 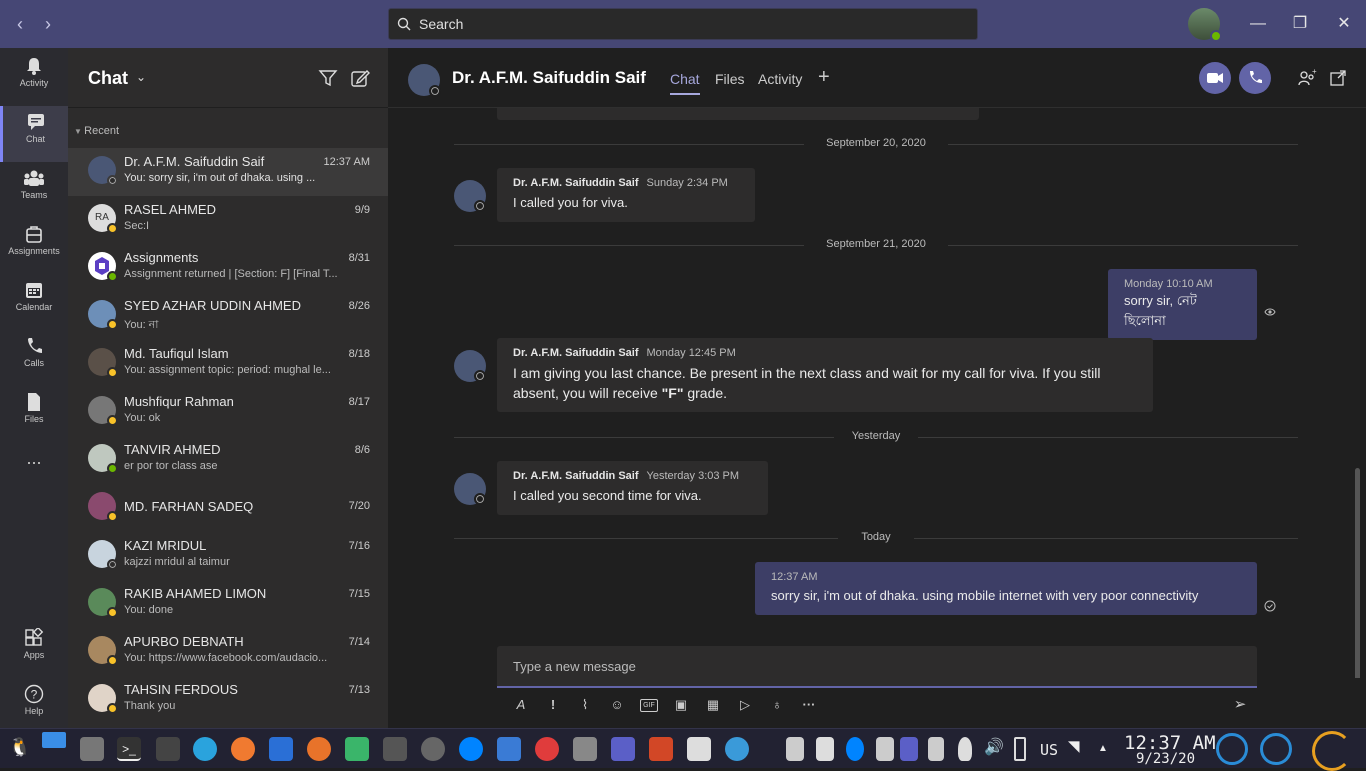 I want to click on wifi-icon: ◥, so click(x=1078, y=749).